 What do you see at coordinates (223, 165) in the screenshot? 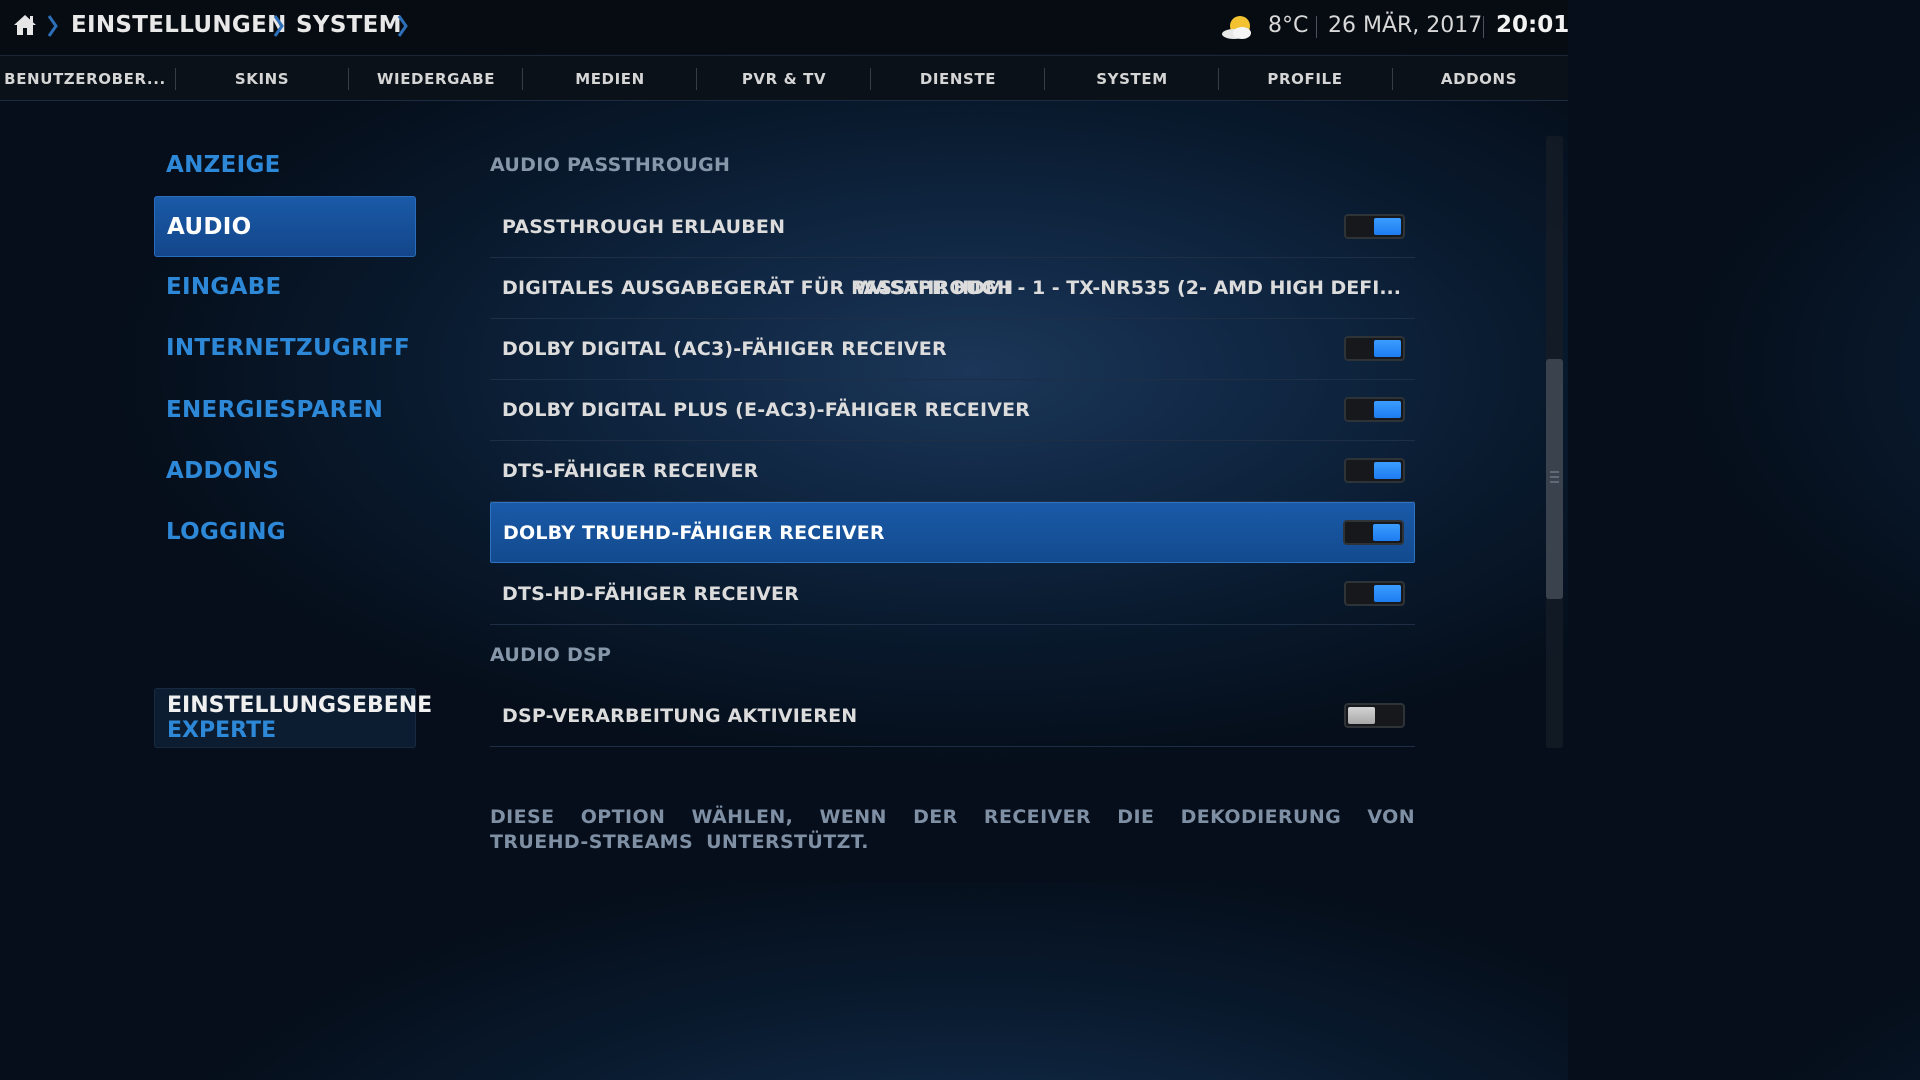
I see `menu-item-label: ANZEIGE` at bounding box center [223, 165].